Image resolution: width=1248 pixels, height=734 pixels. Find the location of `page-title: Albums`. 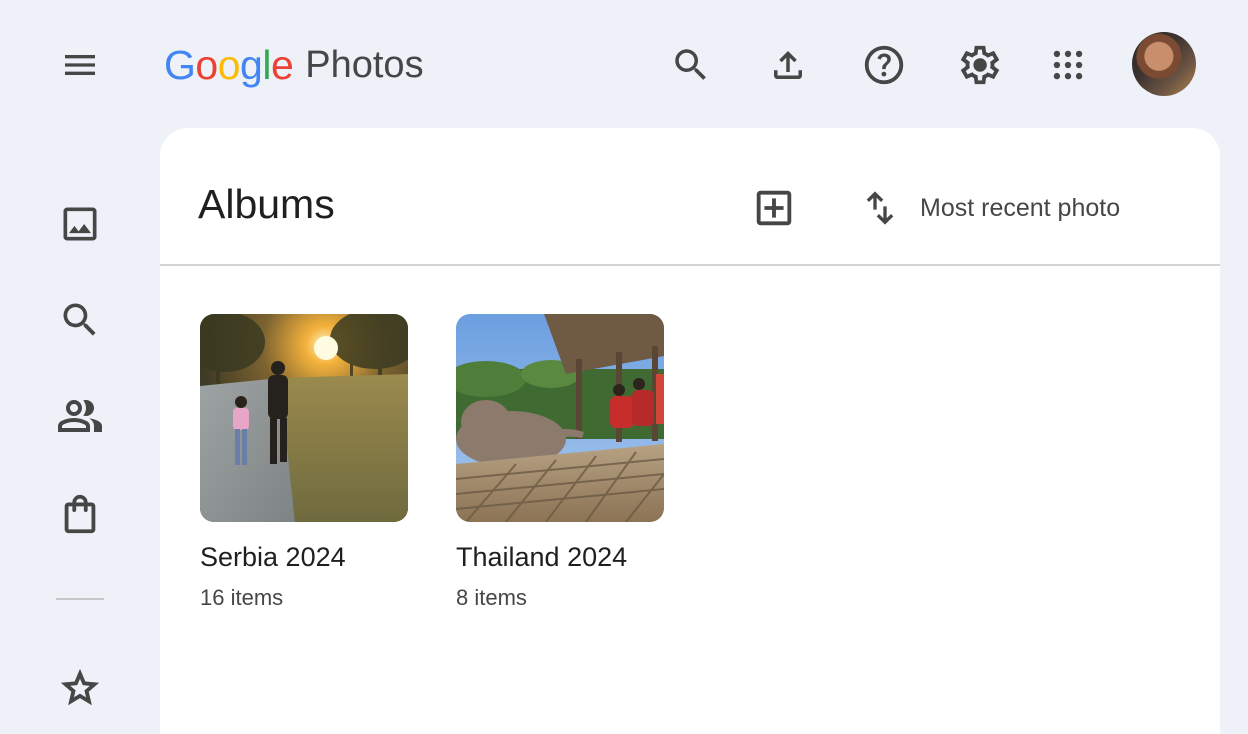

page-title: Albums is located at coordinates (266, 204).